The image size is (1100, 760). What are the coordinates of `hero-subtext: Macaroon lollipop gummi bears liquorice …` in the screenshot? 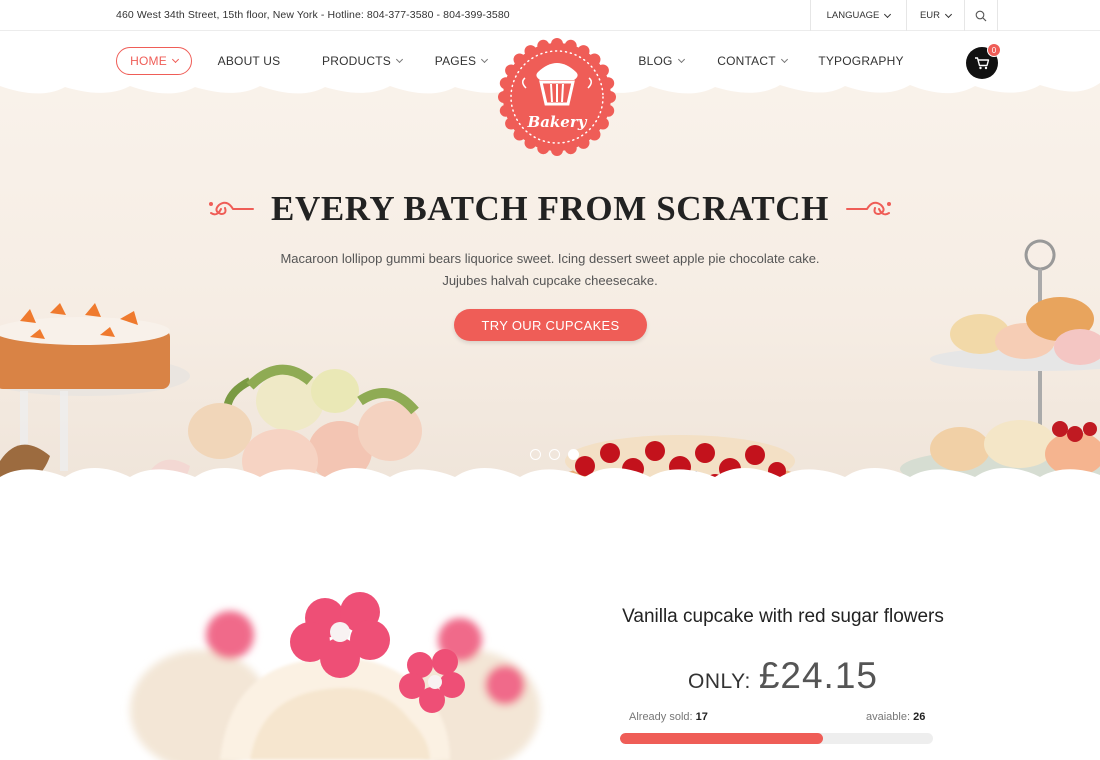 It's located at (550, 270).